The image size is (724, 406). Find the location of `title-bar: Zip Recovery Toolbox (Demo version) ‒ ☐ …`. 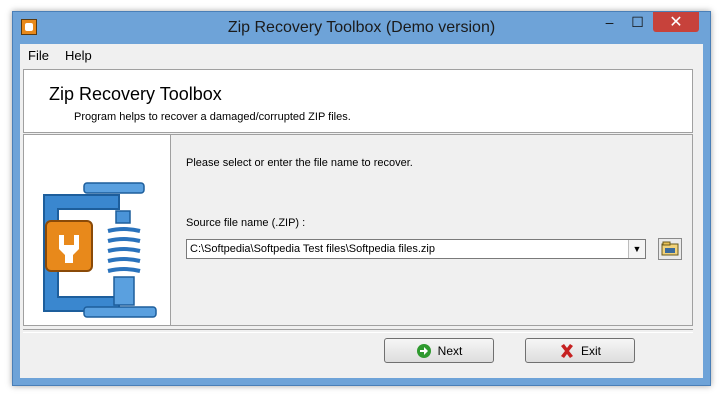

title-bar: Zip Recovery Toolbox (Demo version) ‒ ☐ … is located at coordinates (361, 28).